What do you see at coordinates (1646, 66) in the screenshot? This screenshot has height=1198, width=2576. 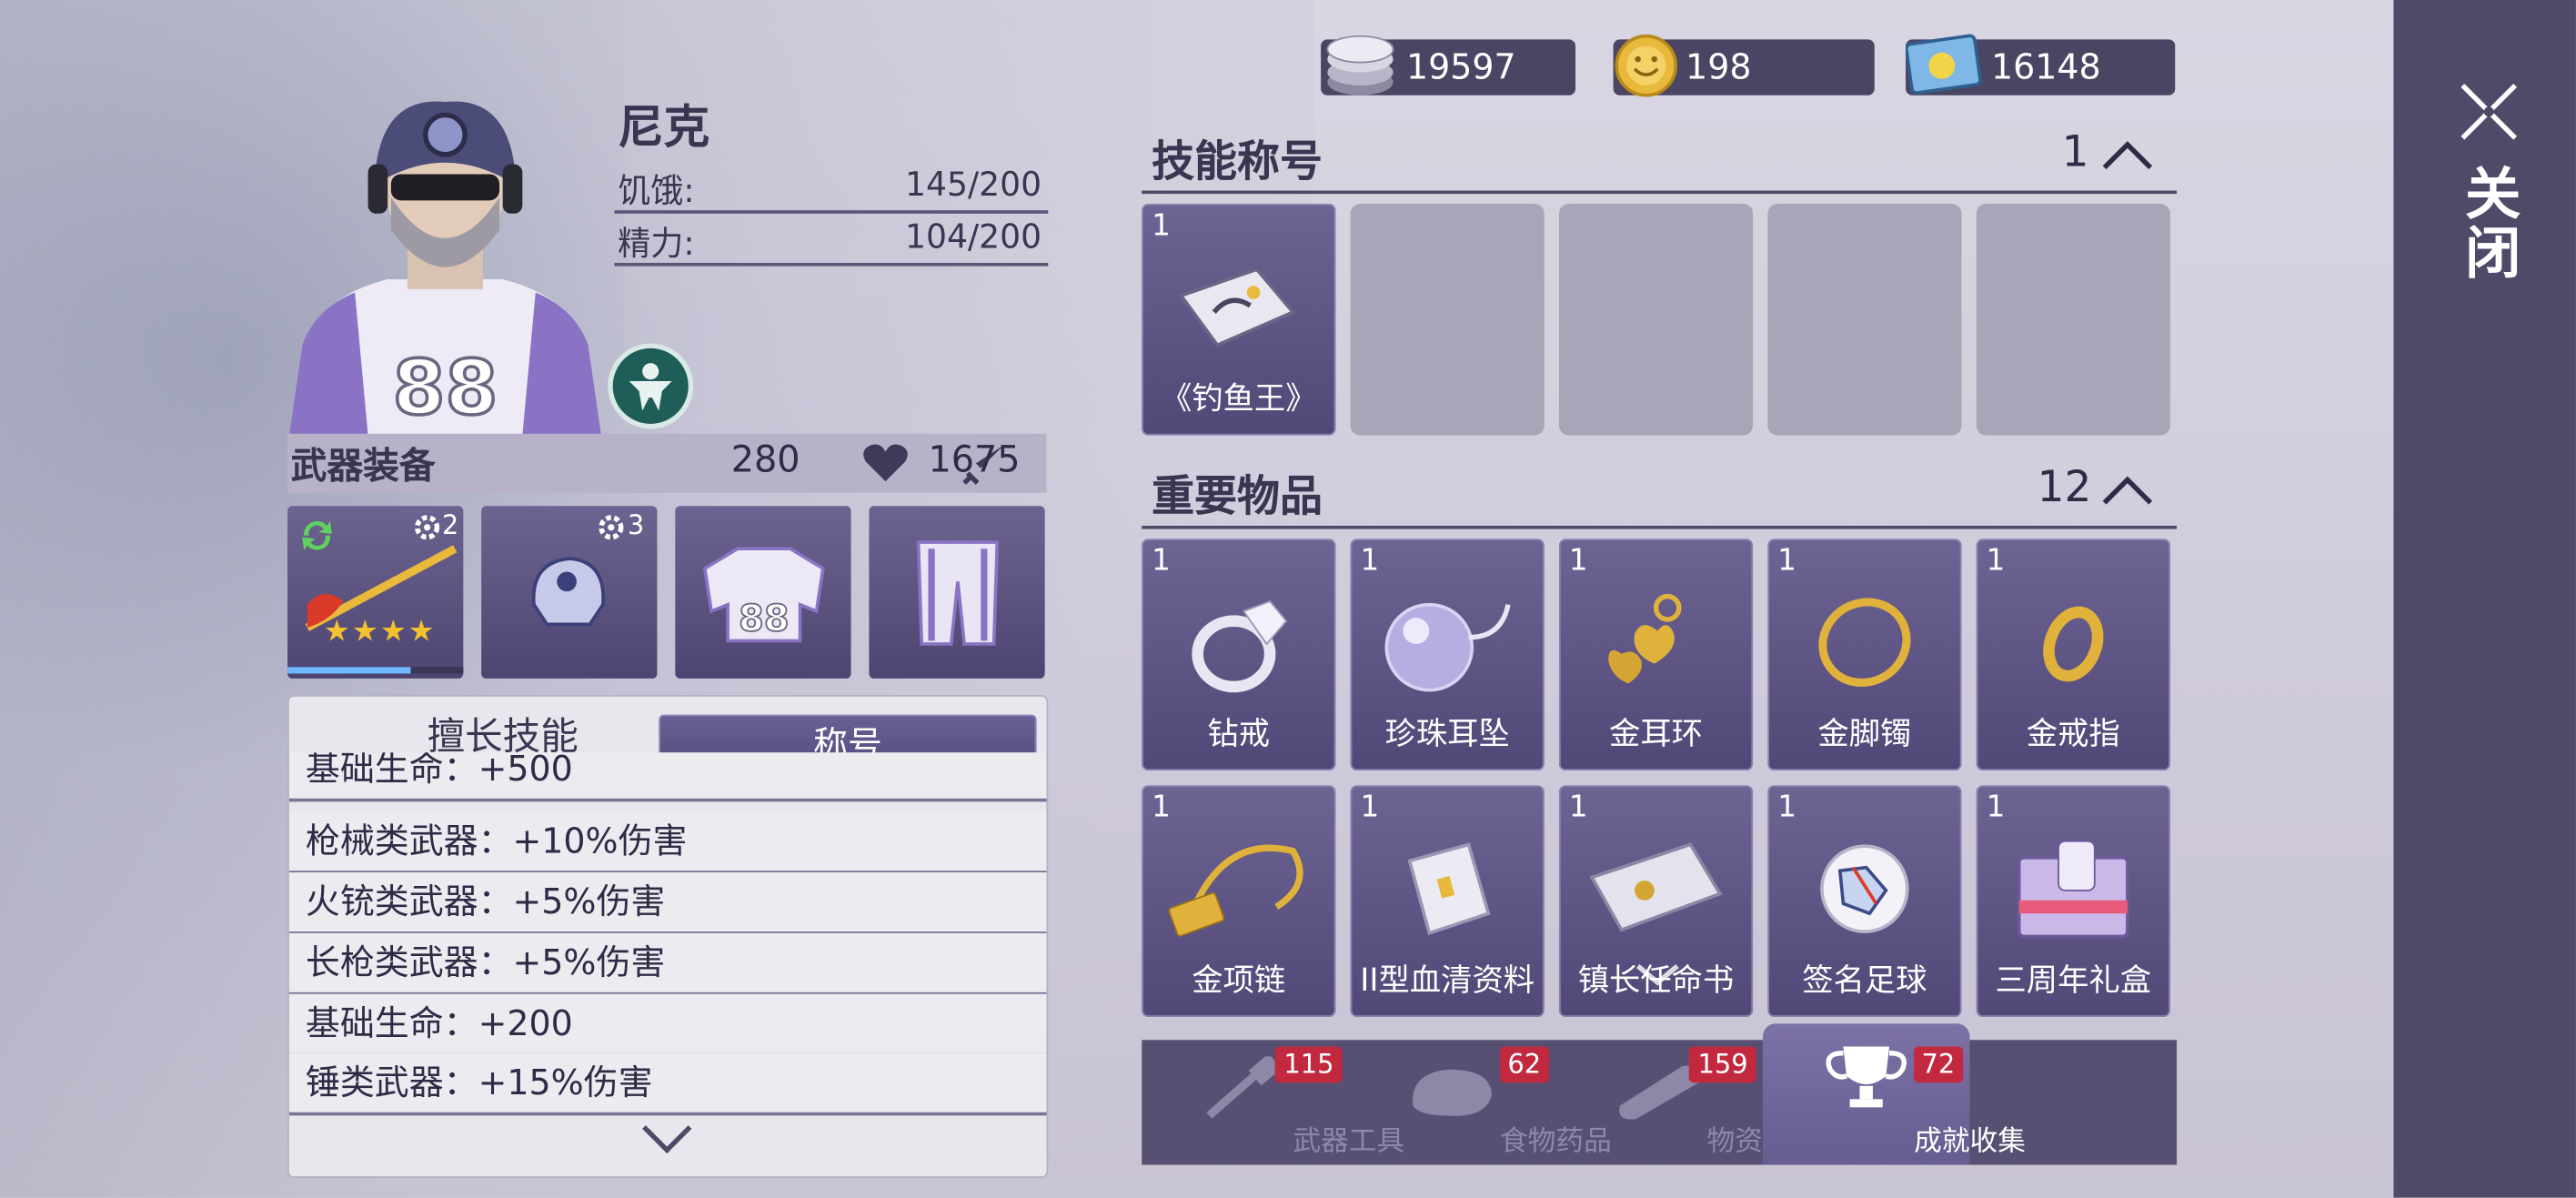 I see `gold-coin-icon` at bounding box center [1646, 66].